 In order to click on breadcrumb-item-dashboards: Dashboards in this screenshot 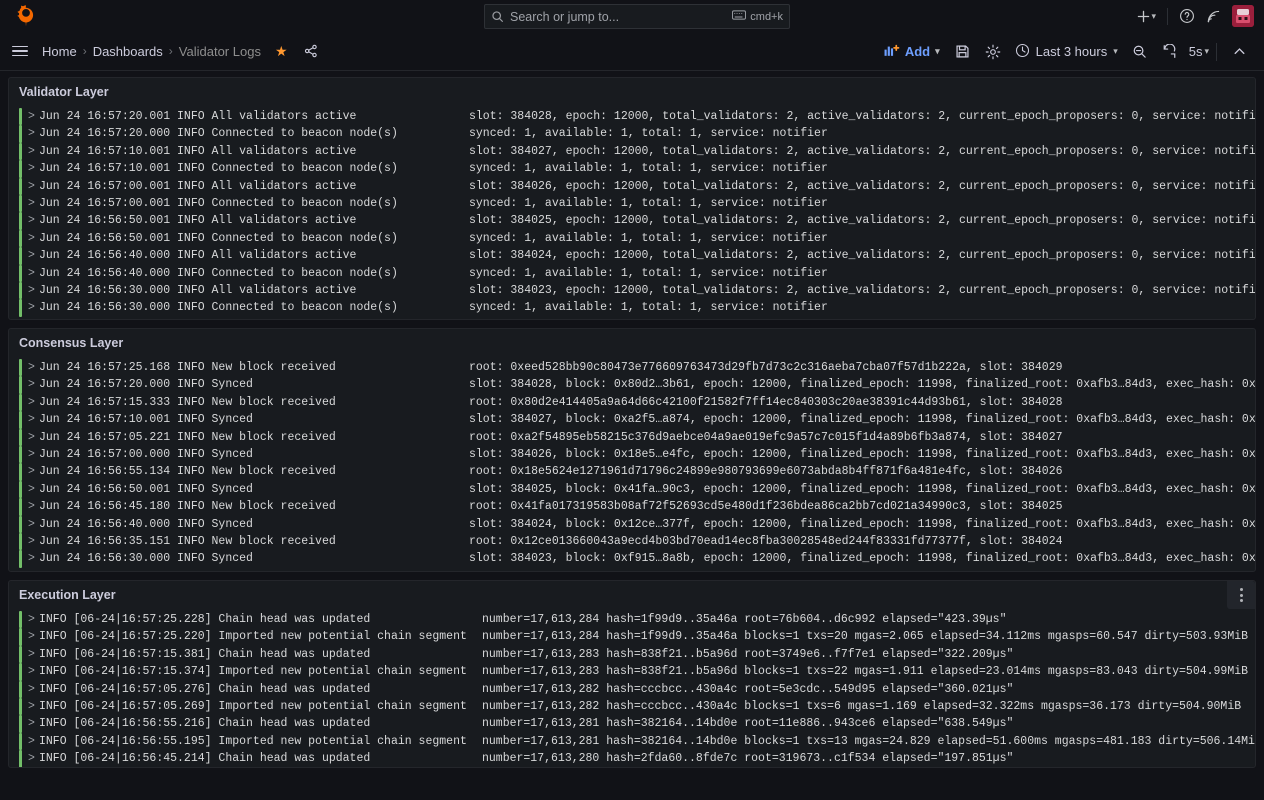, I will do `click(128, 51)`.